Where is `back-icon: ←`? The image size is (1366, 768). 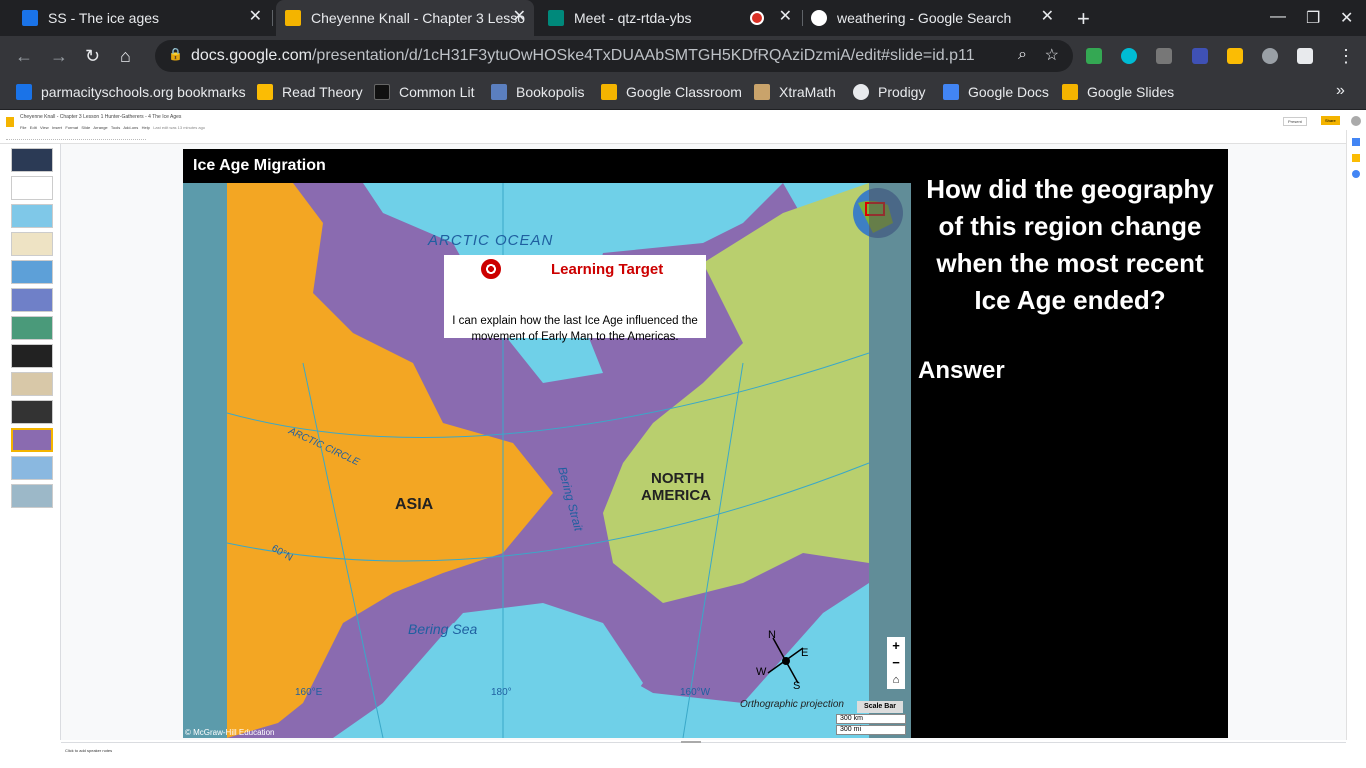
back-icon: ← is located at coordinates (24, 56).